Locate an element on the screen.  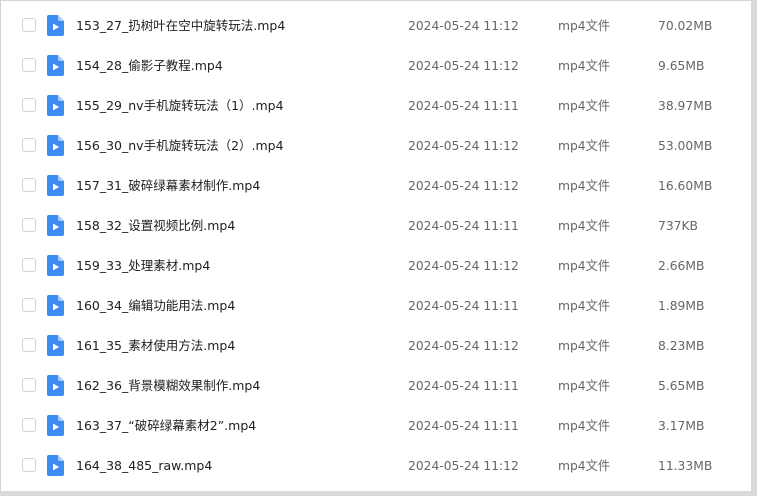
file-name: 161_35_素材使用方法.mp4 is located at coordinates (155, 346).